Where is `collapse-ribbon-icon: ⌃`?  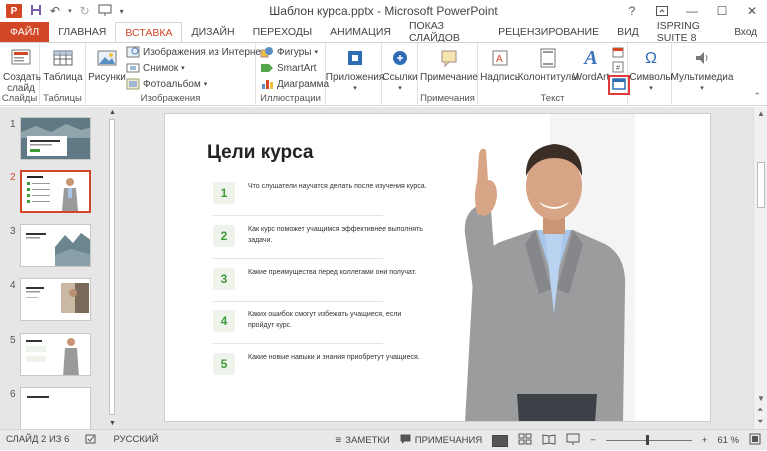
collapse-ribbon-icon: ⌃ is located at coordinates (757, 96).